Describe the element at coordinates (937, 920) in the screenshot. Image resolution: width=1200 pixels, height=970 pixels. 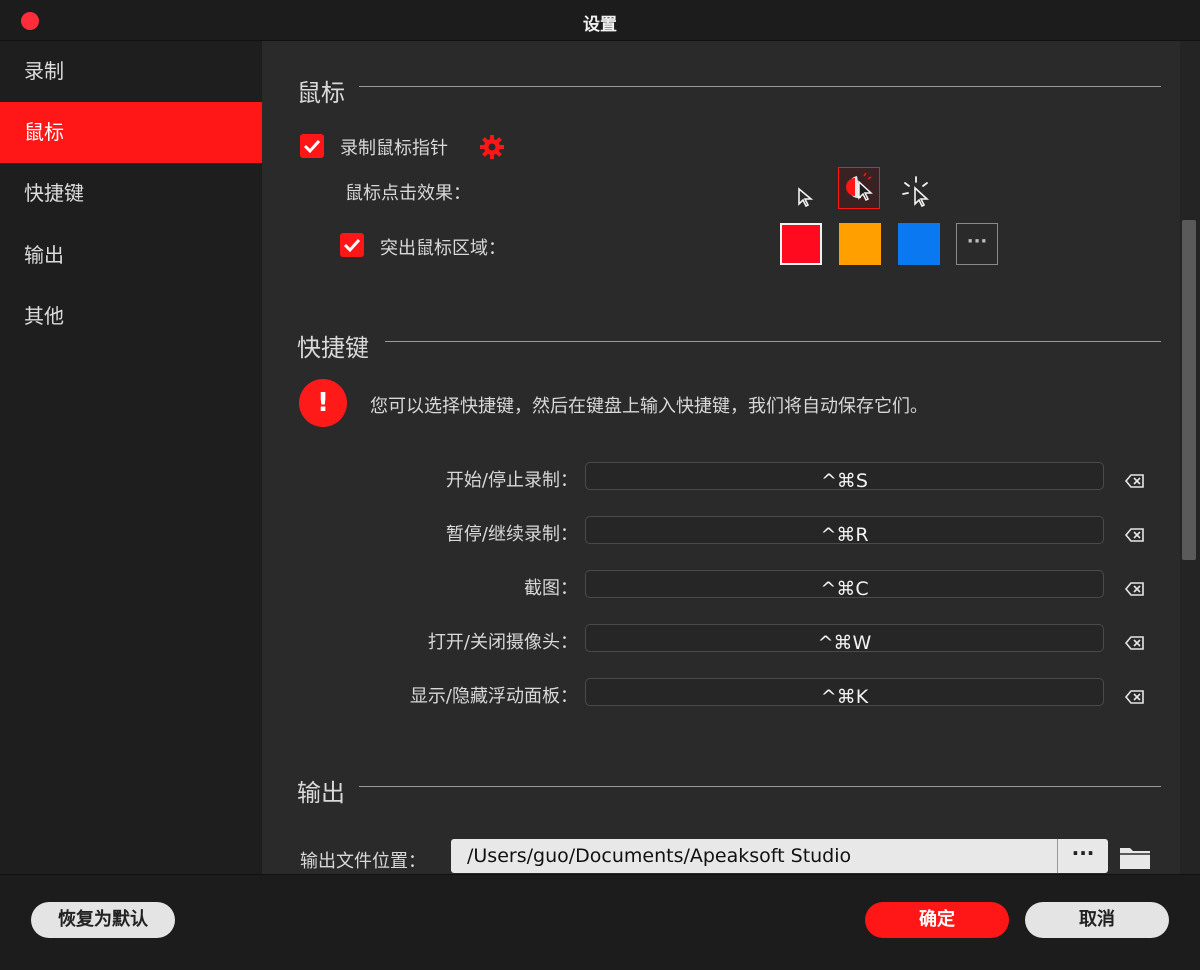
I see `ok-button: 确定` at that location.